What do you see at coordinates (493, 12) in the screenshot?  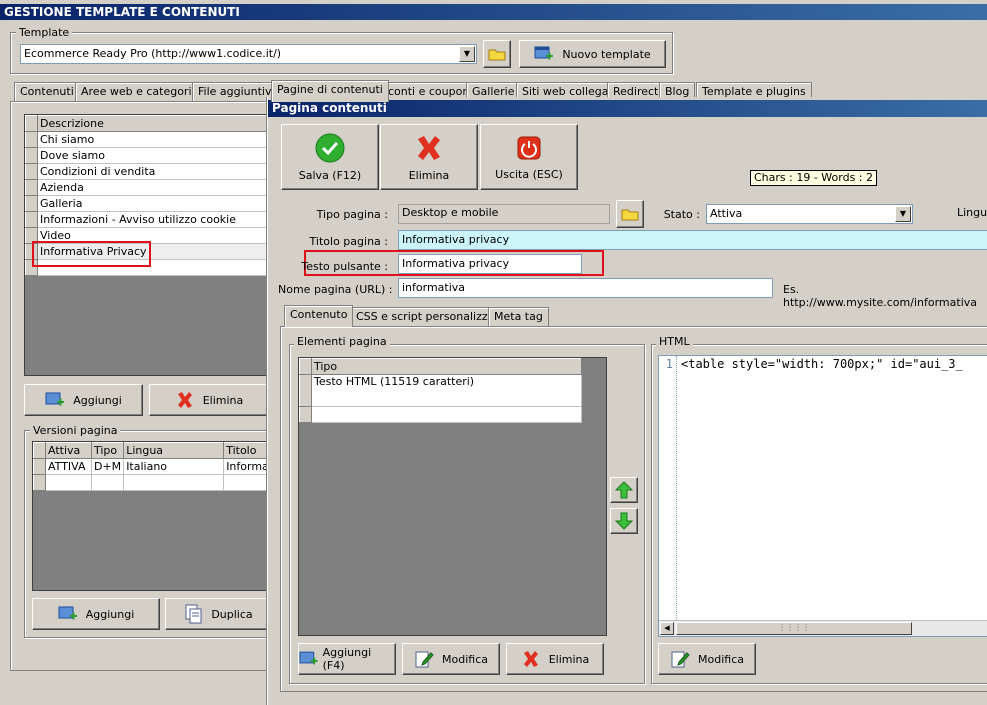 I see `main-window-title: GESTIONE TEMPLATE E CONTENUTI` at bounding box center [493, 12].